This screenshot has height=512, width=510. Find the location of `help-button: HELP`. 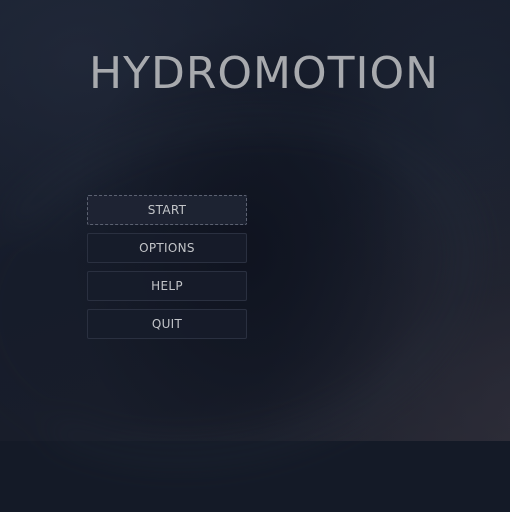

help-button: HELP is located at coordinates (167, 286).